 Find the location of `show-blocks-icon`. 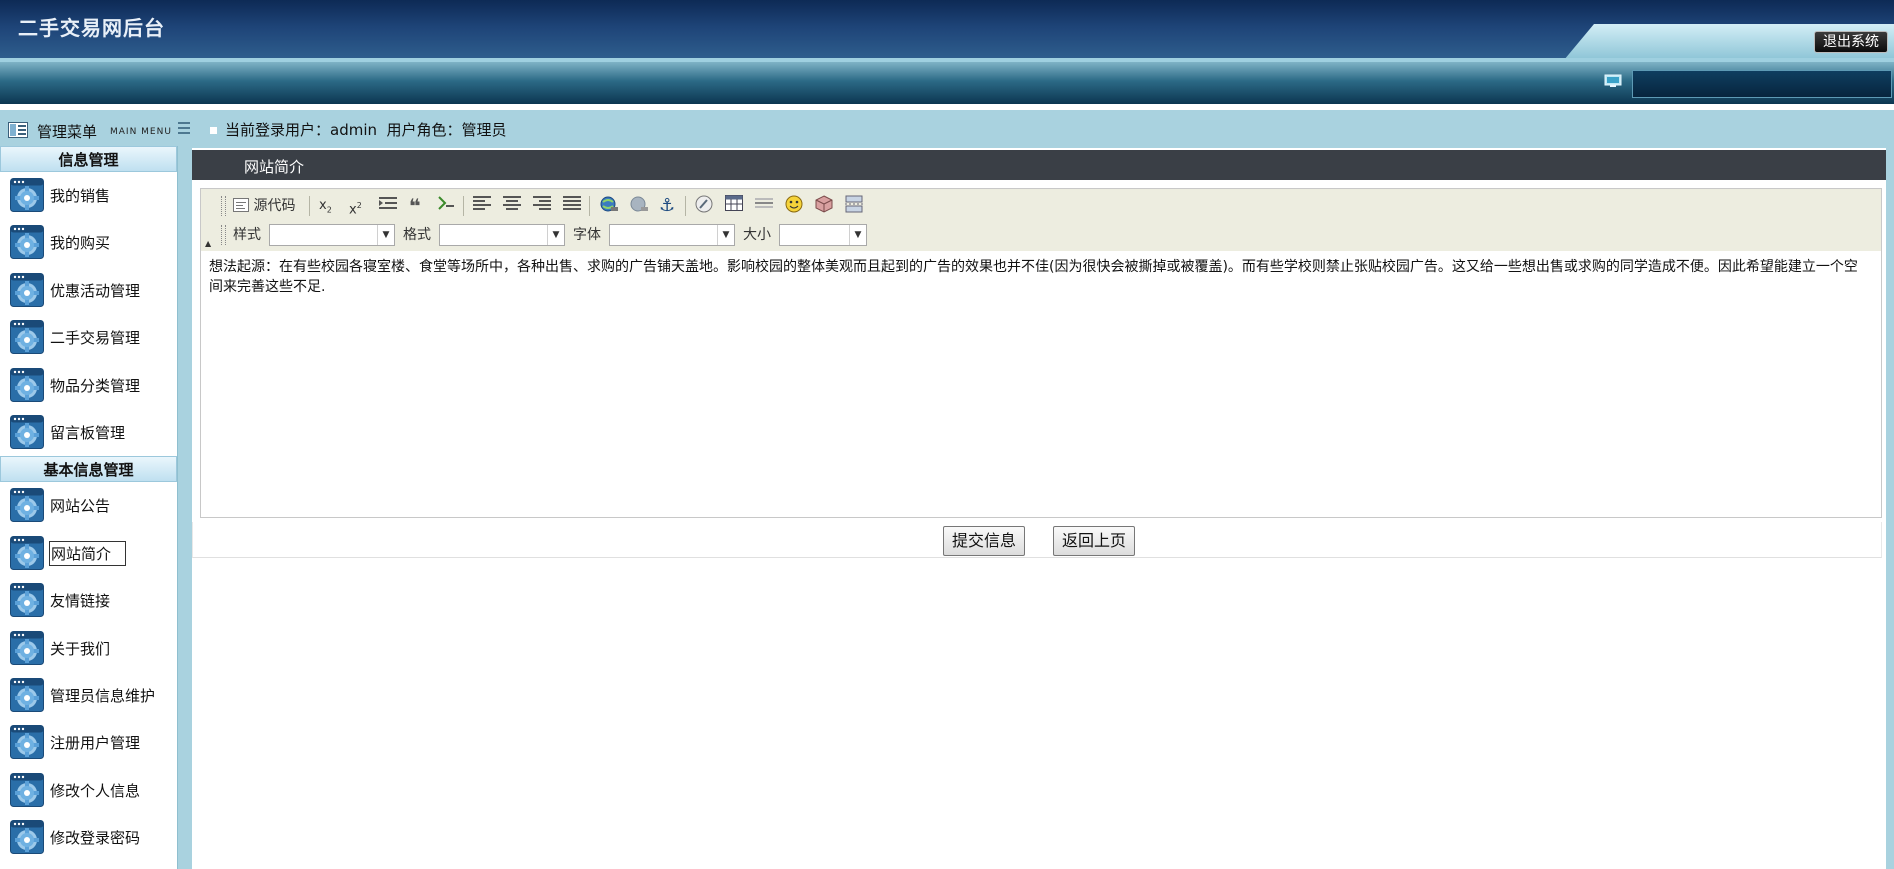

show-blocks-icon is located at coordinates (446, 206).